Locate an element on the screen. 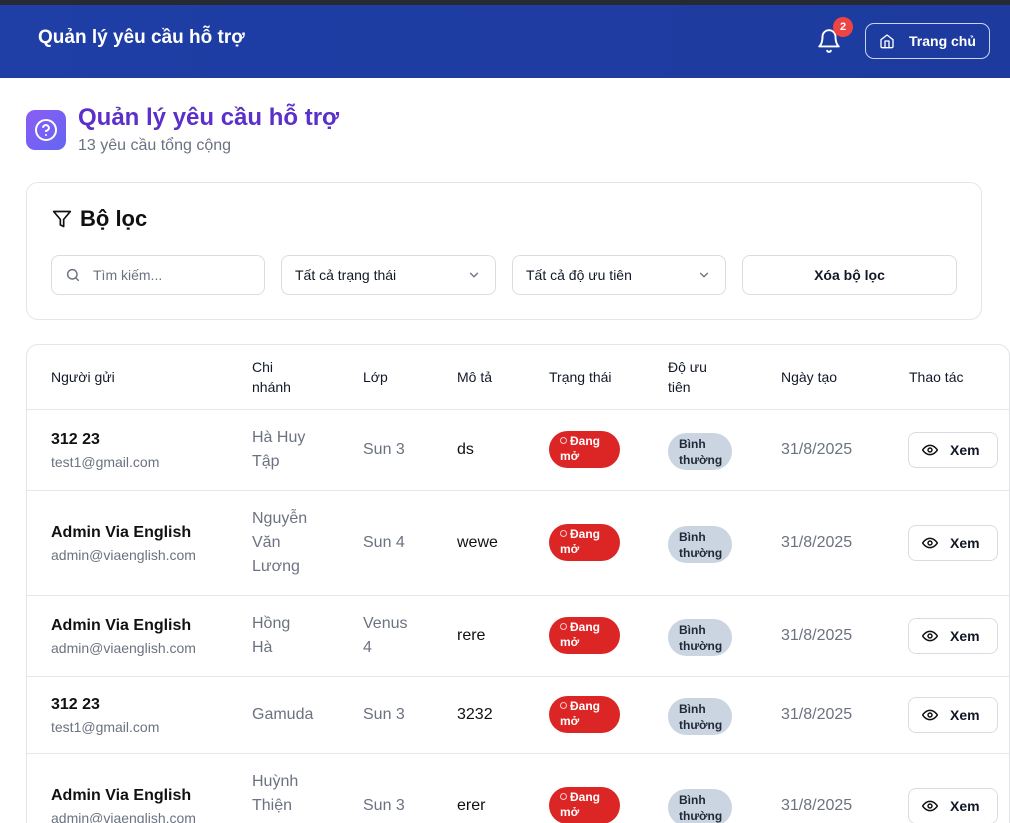 The width and height of the screenshot is (1010, 823). branch-cell: Hồng Hà is located at coordinates (271, 635).